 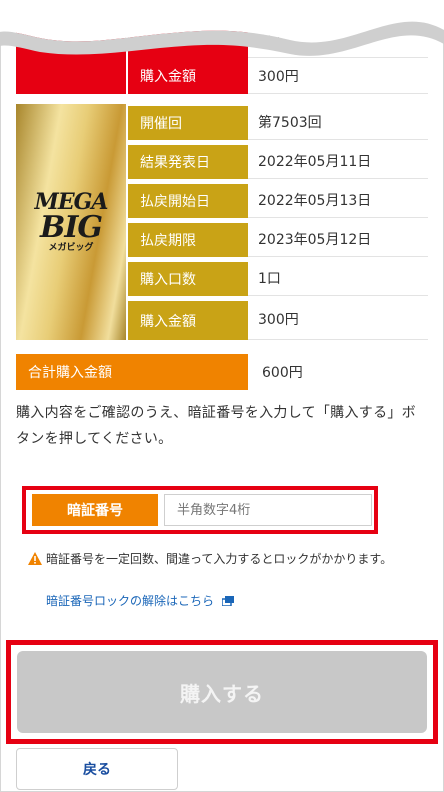 I want to click on megabig-logo: MEGA BIG メガビッグ, so click(x=72, y=222).